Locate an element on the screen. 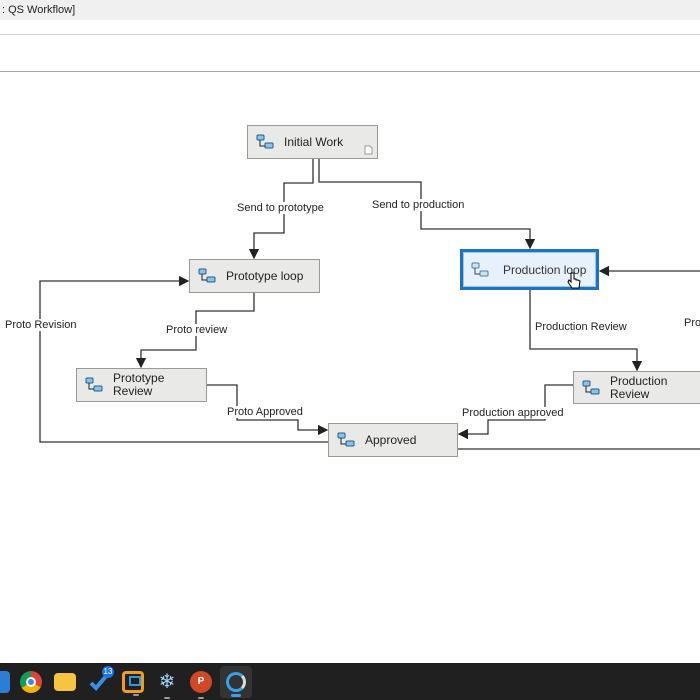  node-approved: Approved is located at coordinates (393, 440).